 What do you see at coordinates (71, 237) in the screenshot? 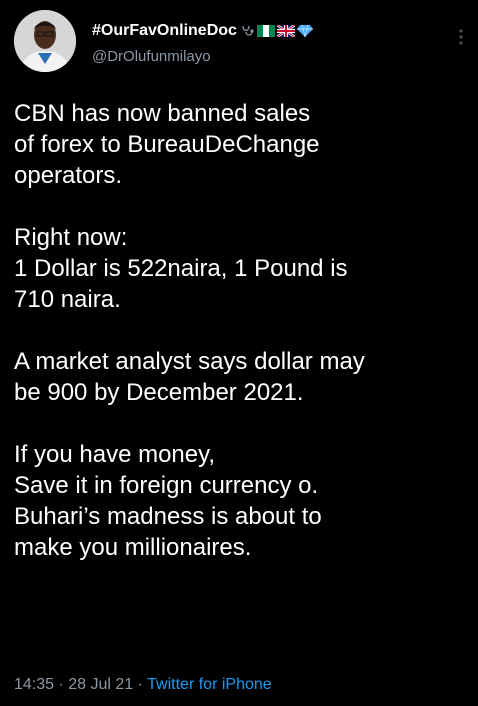
I see `tweet-line: Right now:` at bounding box center [71, 237].